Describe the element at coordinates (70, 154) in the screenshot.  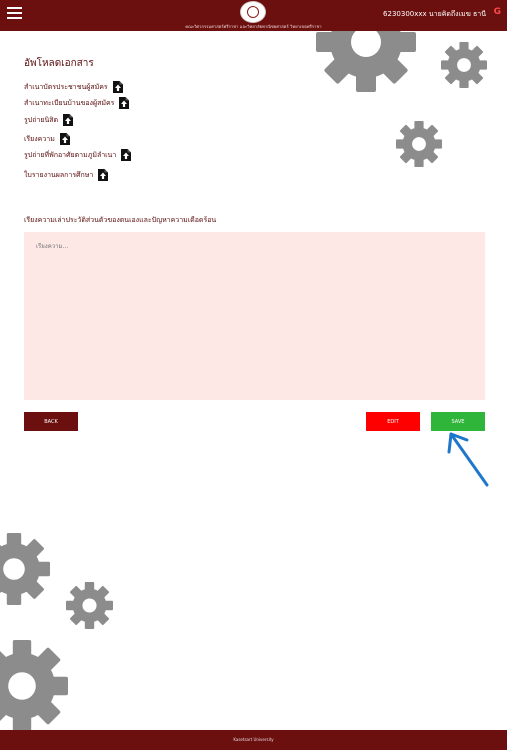
I see `document-label: รูปถ่ายที่พักอาศัยตามภูมิลำเนา` at that location.